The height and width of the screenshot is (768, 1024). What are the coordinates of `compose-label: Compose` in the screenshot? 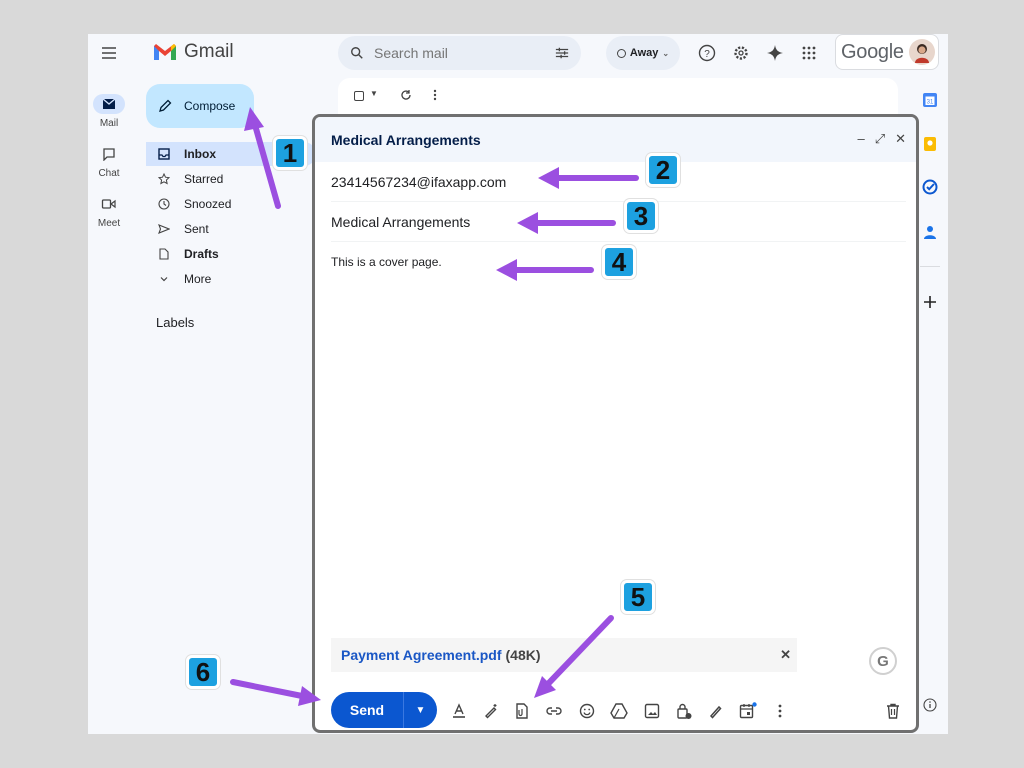 It's located at (210, 106).